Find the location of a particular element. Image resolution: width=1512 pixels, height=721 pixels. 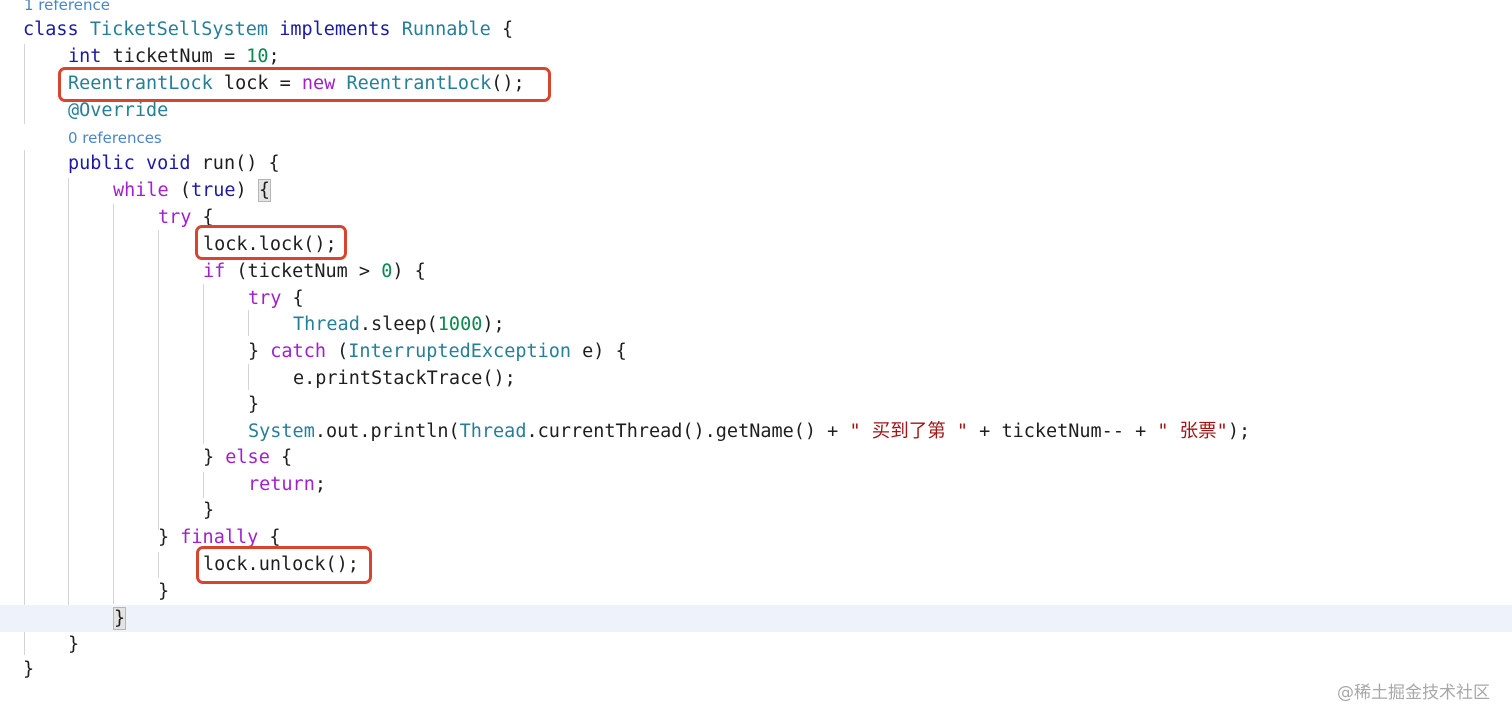

code-line: if (ticketNum > 0) { is located at coordinates (756, 271).